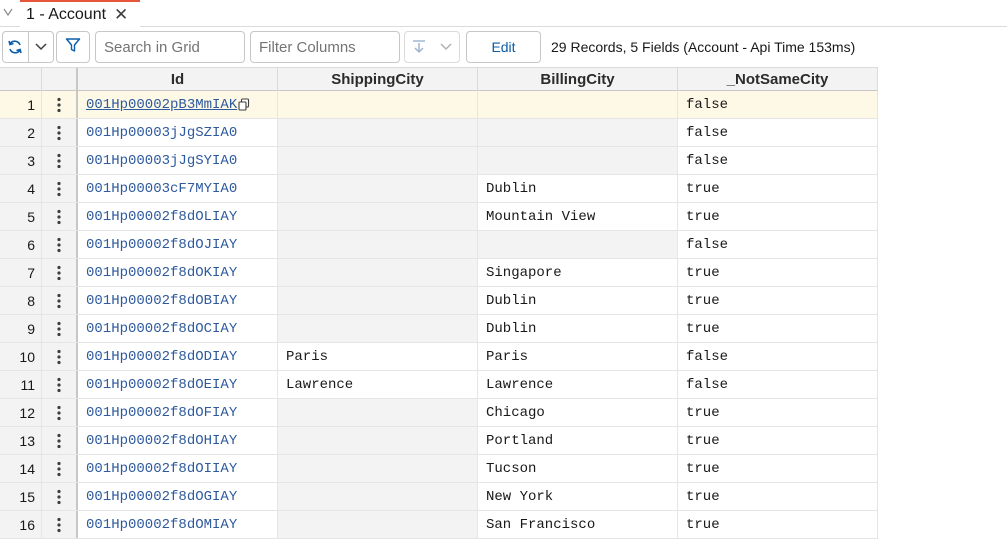 The image size is (1007, 545). I want to click on record-id-link: 001Hp00002f8dOEIAY, so click(161, 385).